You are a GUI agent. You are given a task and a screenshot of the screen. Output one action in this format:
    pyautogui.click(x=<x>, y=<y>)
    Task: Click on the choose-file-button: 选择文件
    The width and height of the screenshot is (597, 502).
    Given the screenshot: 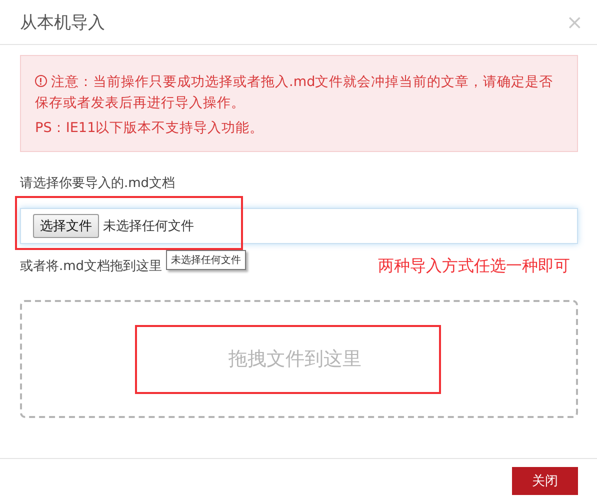 What is the action you would take?
    pyautogui.click(x=66, y=226)
    